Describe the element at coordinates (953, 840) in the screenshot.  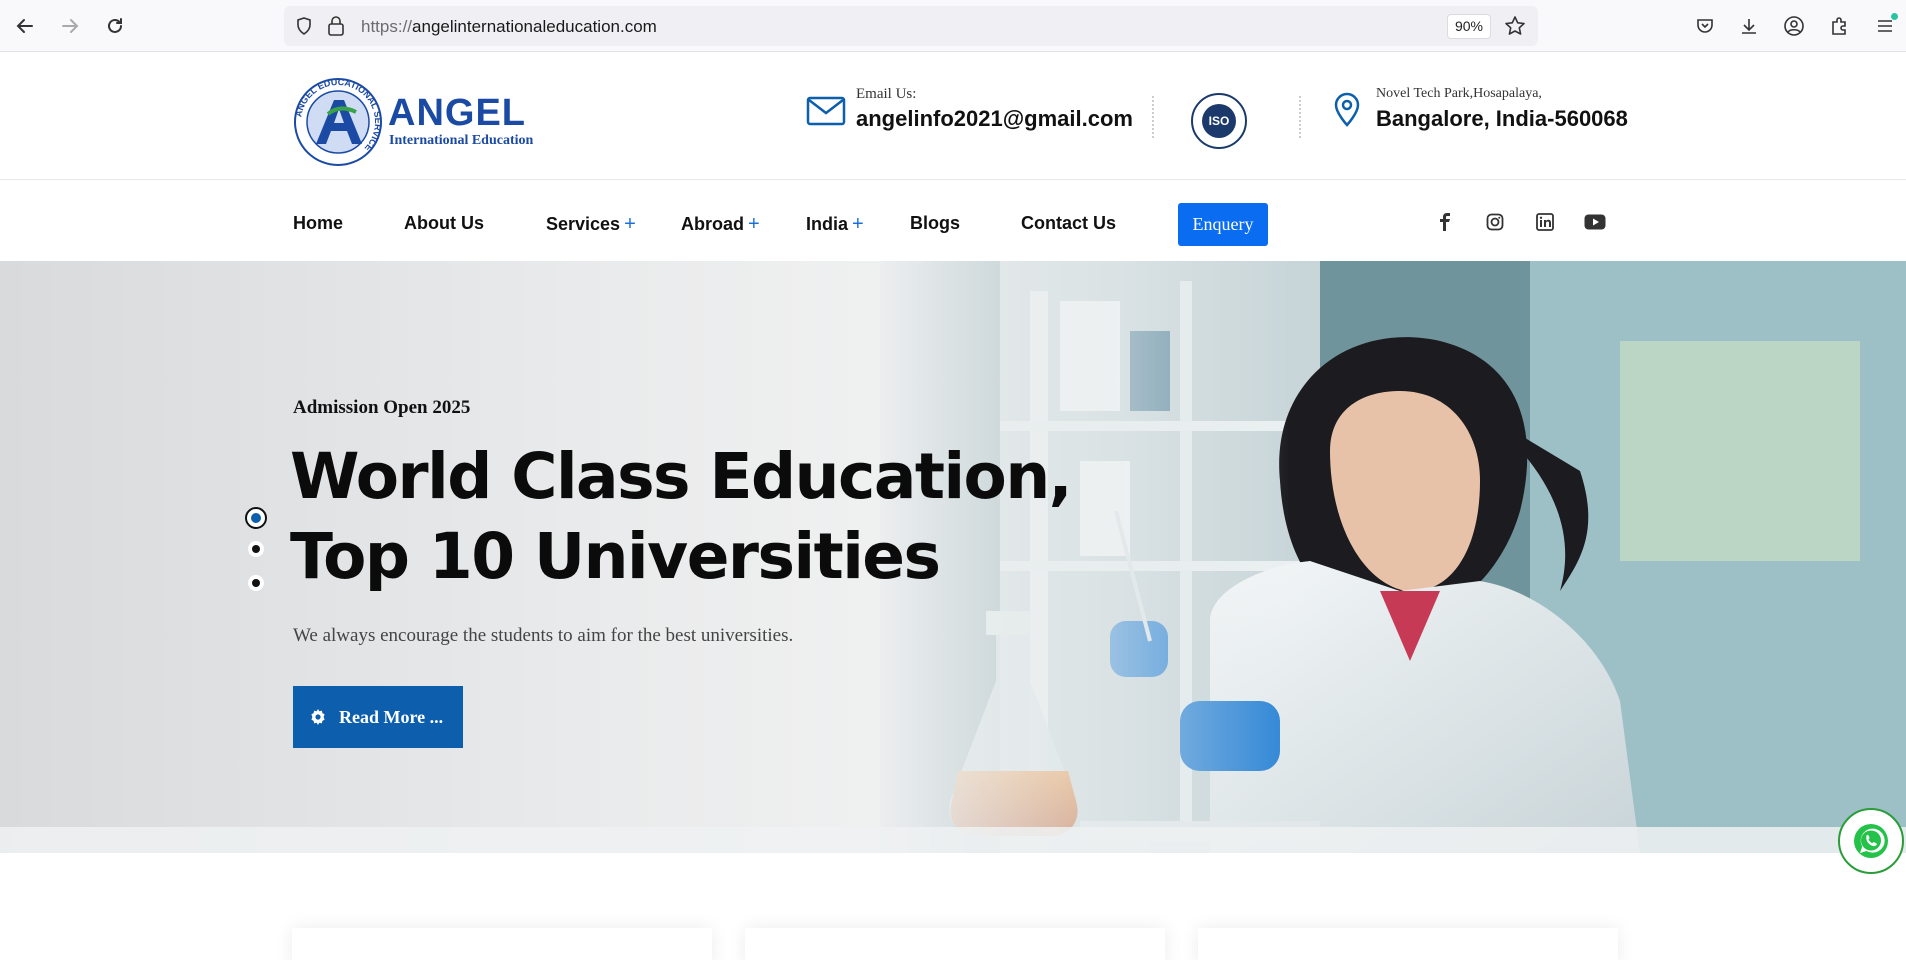
I see `hero-bottom-strip` at that location.